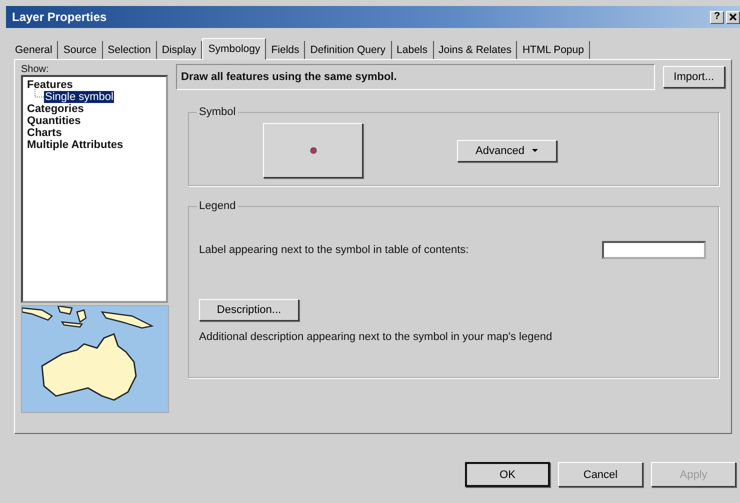 The width and height of the screenshot is (740, 503). I want to click on label-text: Label appearing next to the symbol in table of contents:, so click(334, 250).